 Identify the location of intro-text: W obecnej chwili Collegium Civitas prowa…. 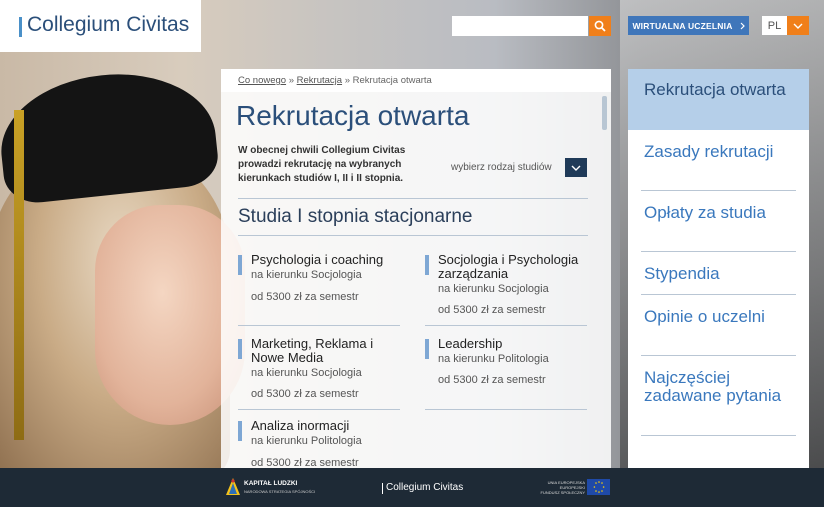
(322, 164).